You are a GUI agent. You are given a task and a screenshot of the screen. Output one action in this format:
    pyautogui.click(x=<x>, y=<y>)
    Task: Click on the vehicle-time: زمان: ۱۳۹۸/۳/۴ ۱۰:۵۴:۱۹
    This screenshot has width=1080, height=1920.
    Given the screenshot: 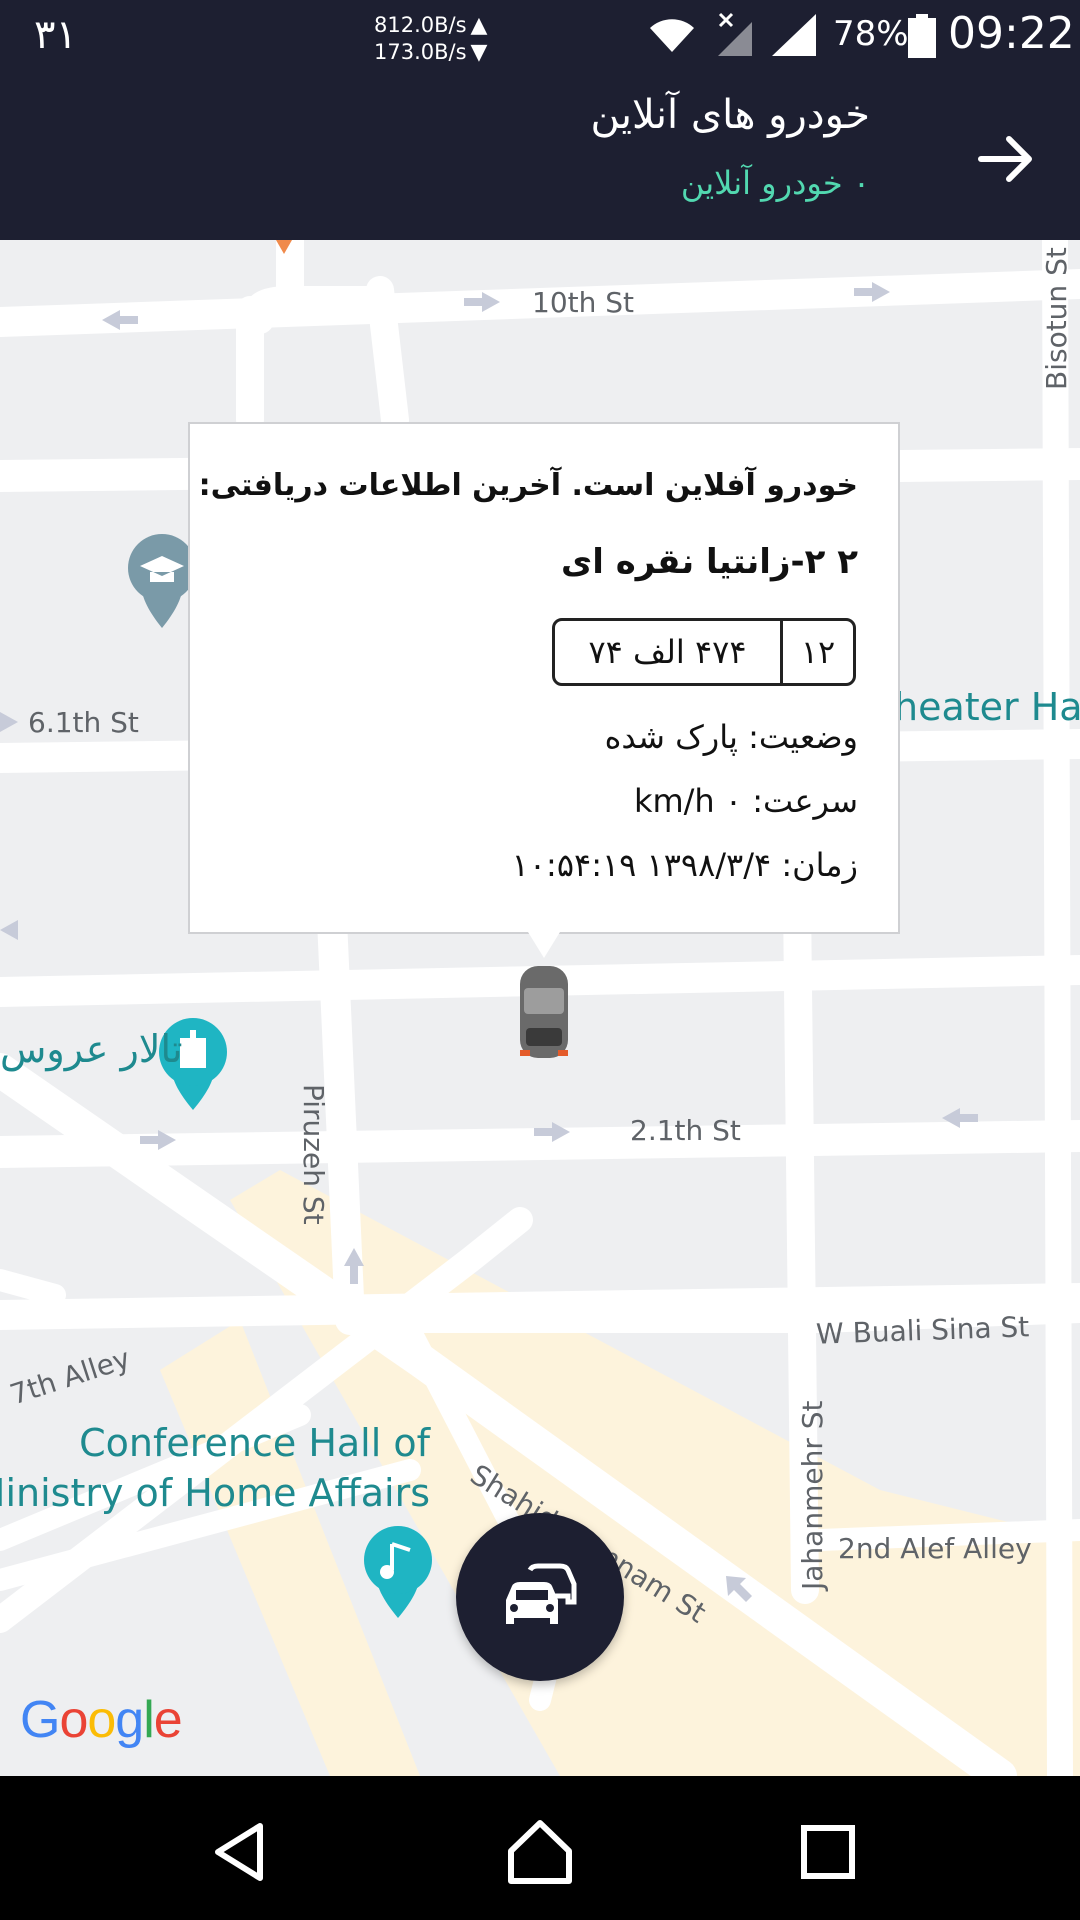 What is the action you would take?
    pyautogui.click(x=684, y=865)
    